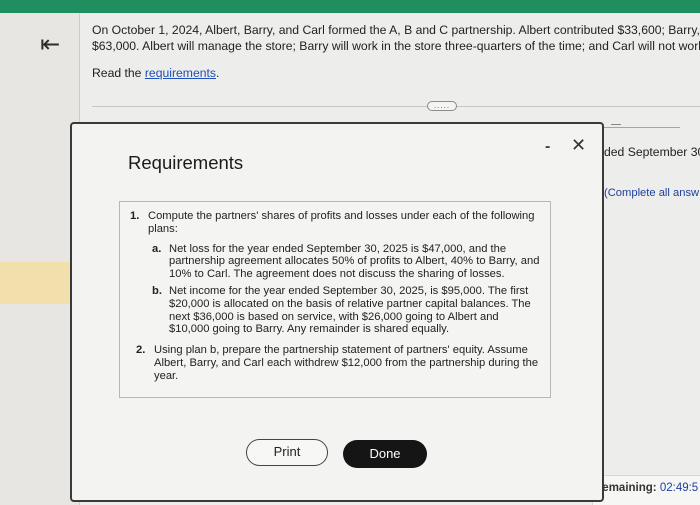 The height and width of the screenshot is (505, 700). I want to click on plan-a-label: a., so click(157, 248).